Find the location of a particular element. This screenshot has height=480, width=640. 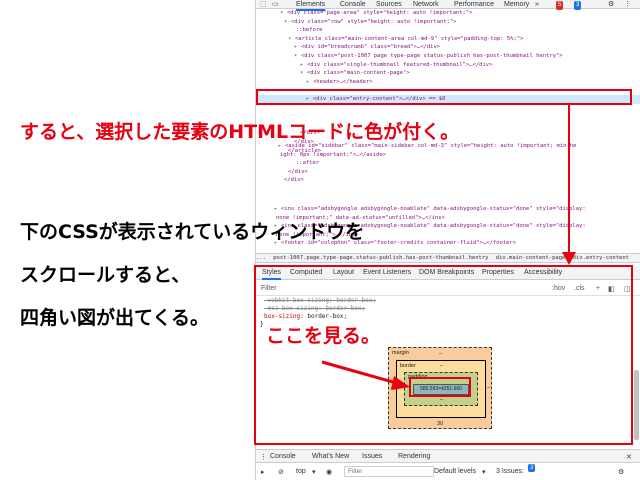

annotation-box-diagram: 四角い図が出てくる。 is located at coordinates (115, 318).